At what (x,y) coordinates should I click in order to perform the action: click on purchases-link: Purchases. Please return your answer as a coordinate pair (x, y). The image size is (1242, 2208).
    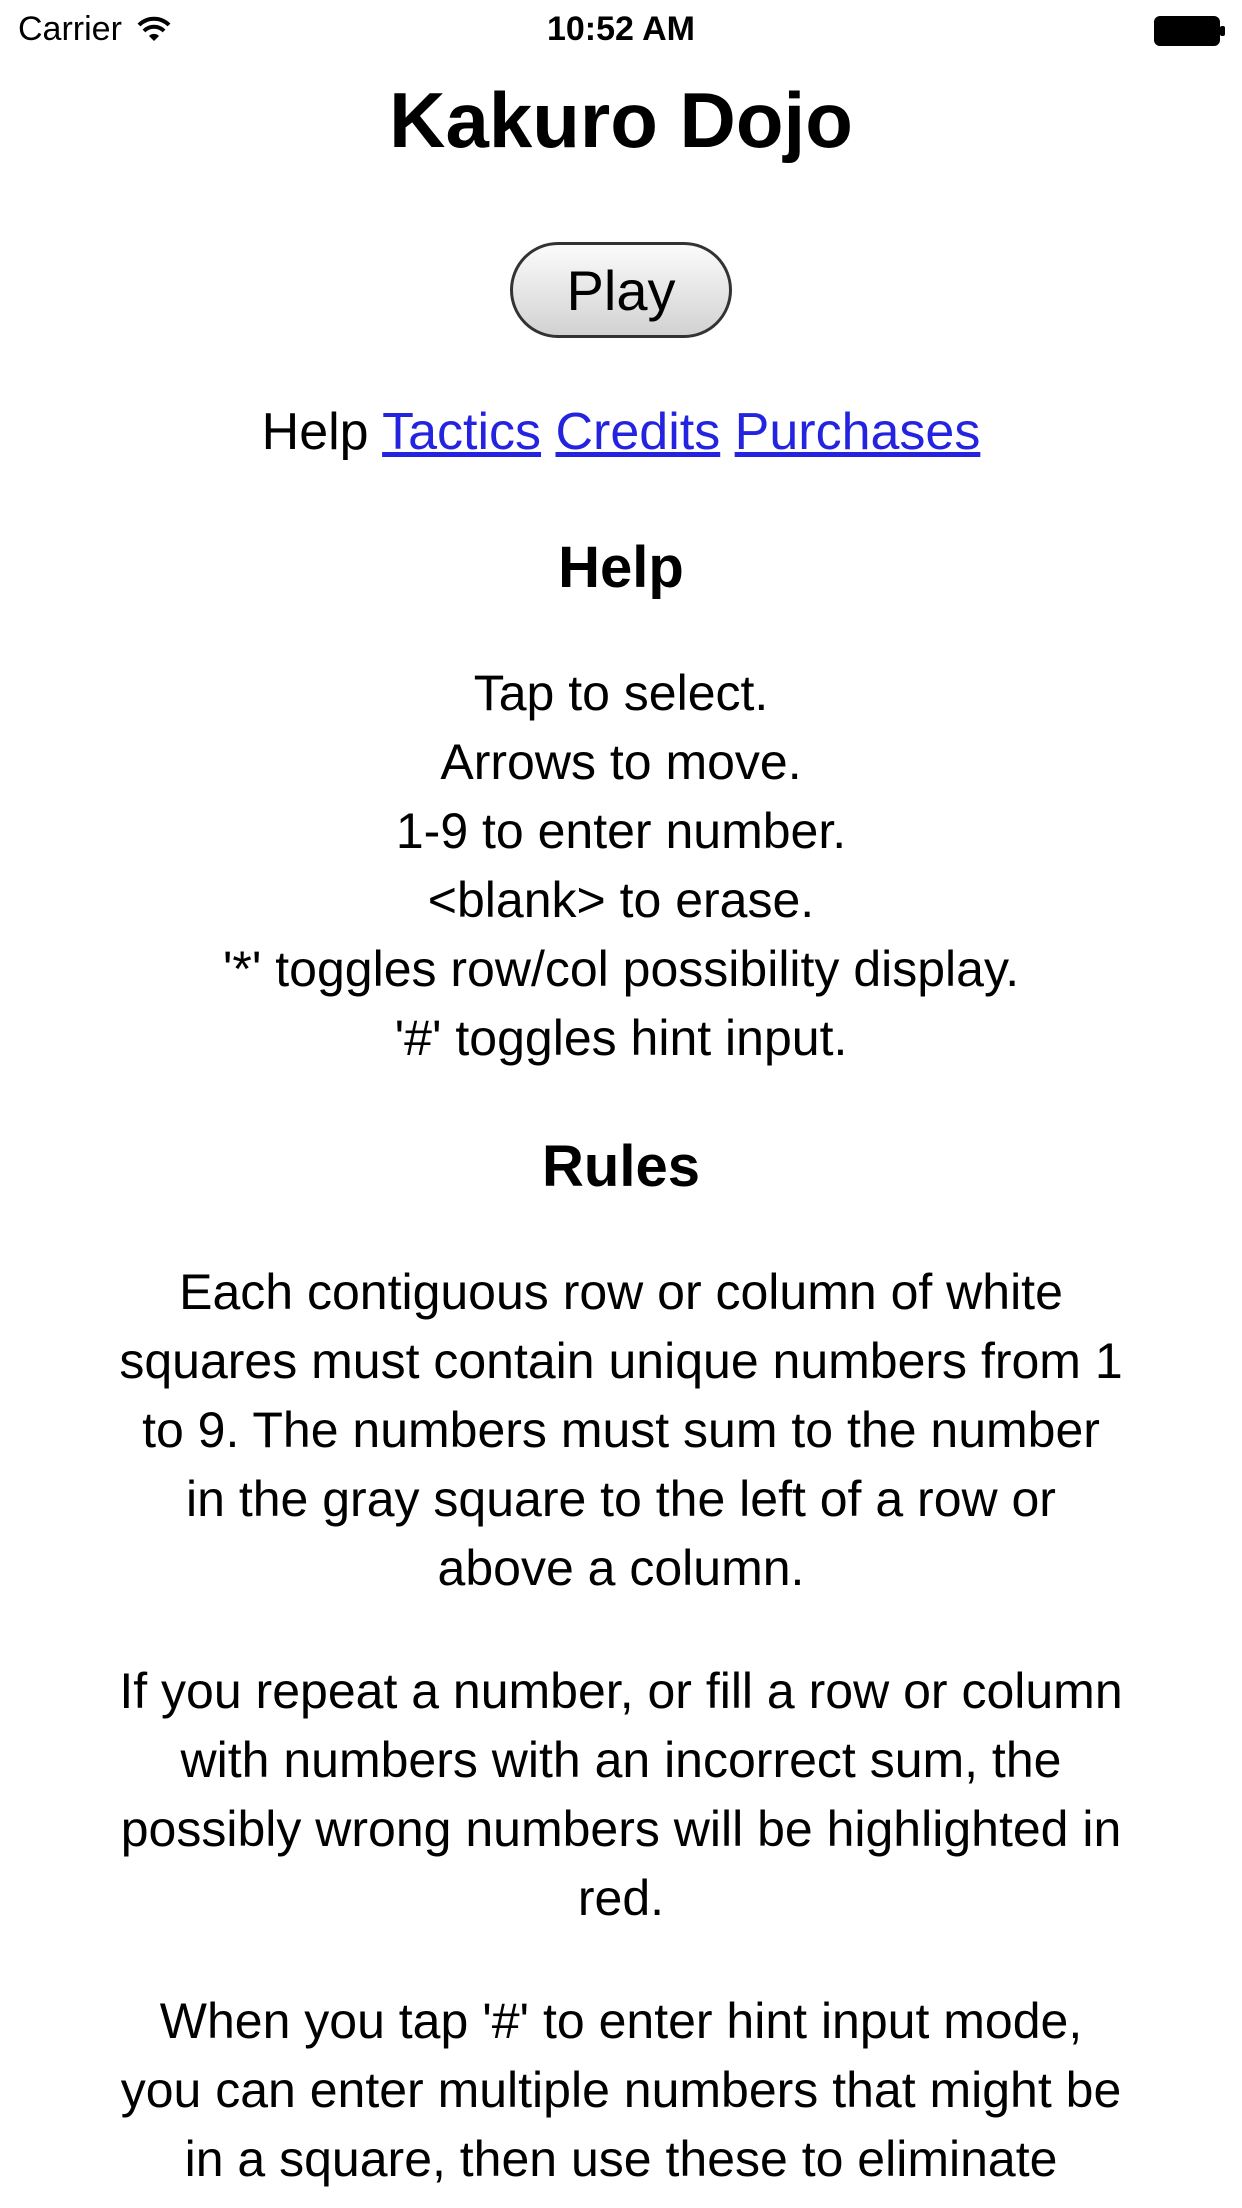
    Looking at the image, I should click on (858, 432).